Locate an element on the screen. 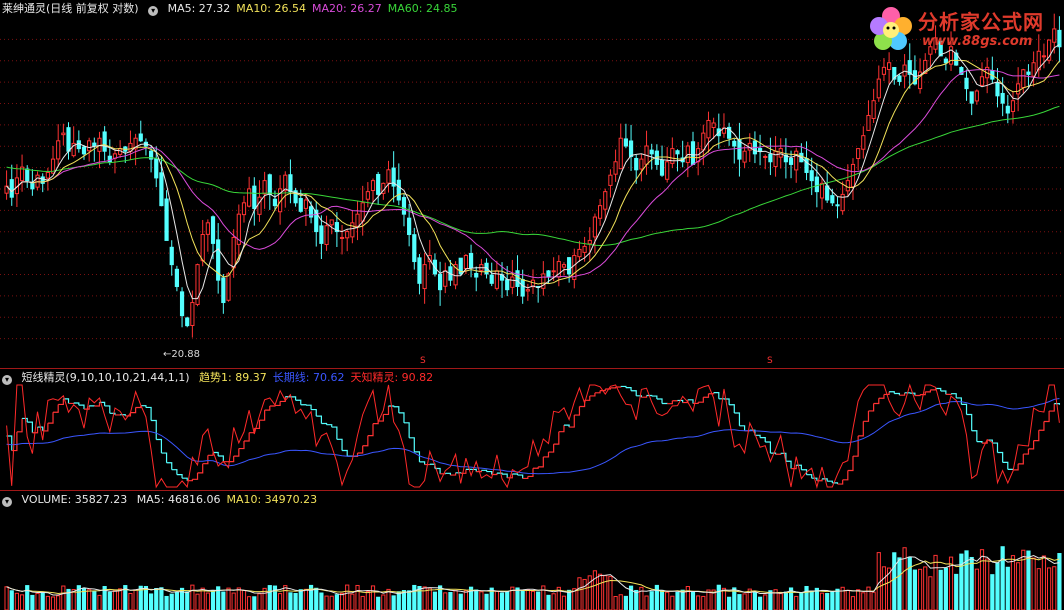  volume-readouts: MA5: 46816.06 MA10: 34970.23 is located at coordinates (230, 499).